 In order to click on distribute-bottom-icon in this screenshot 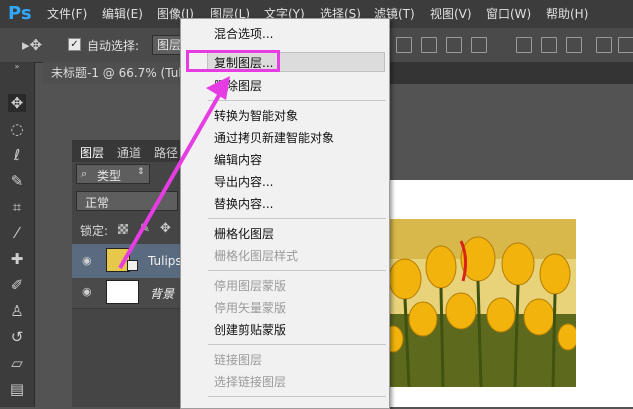, I will do `click(574, 45)`.